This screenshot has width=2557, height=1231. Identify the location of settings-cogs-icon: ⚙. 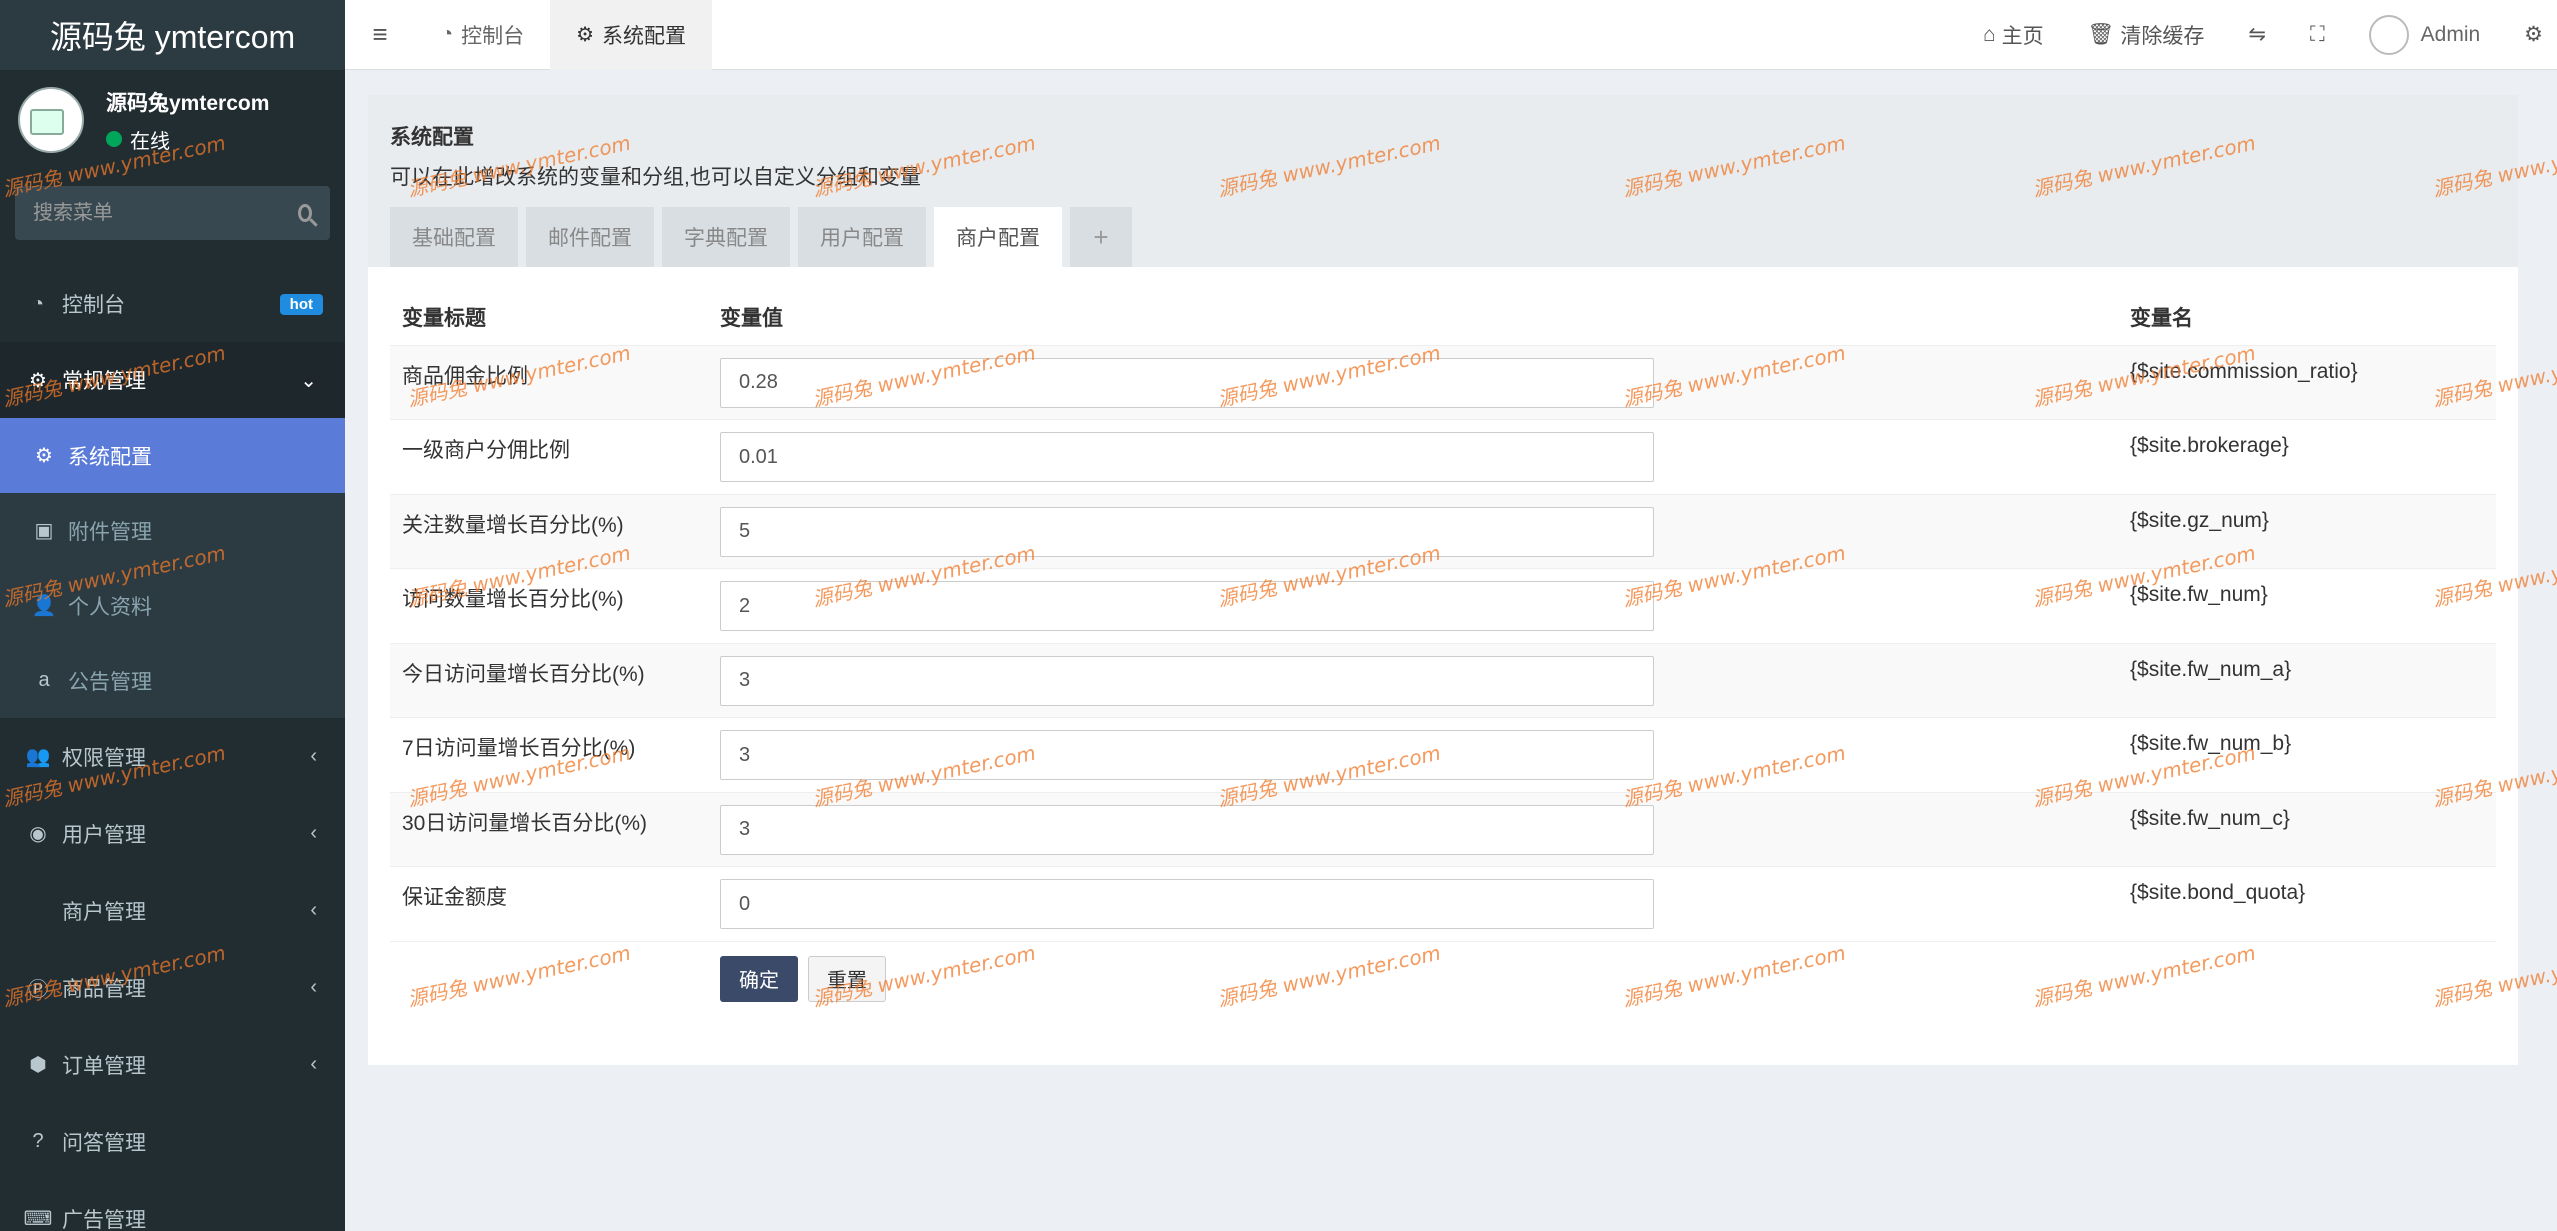
(2529, 34).